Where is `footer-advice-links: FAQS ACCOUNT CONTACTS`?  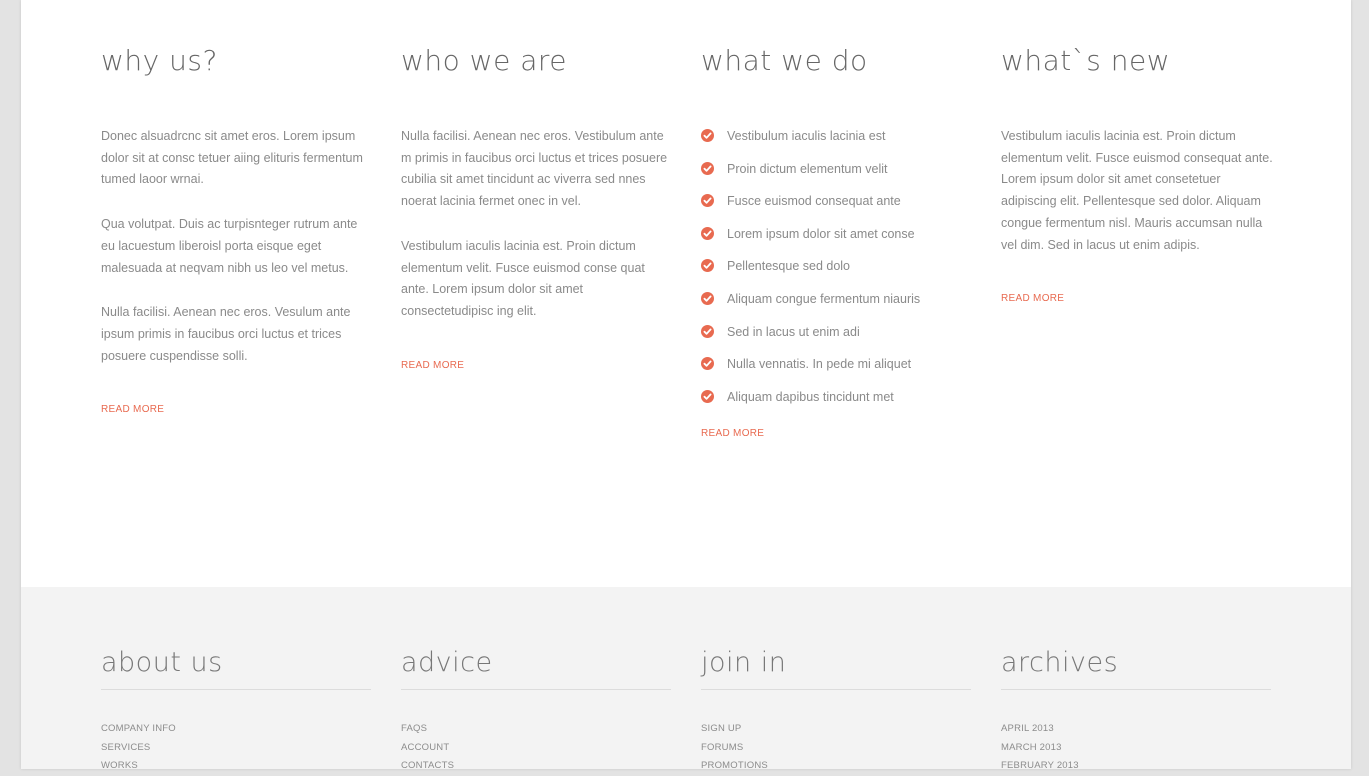
footer-advice-links: FAQS ACCOUNT CONTACTS is located at coordinates (427, 748).